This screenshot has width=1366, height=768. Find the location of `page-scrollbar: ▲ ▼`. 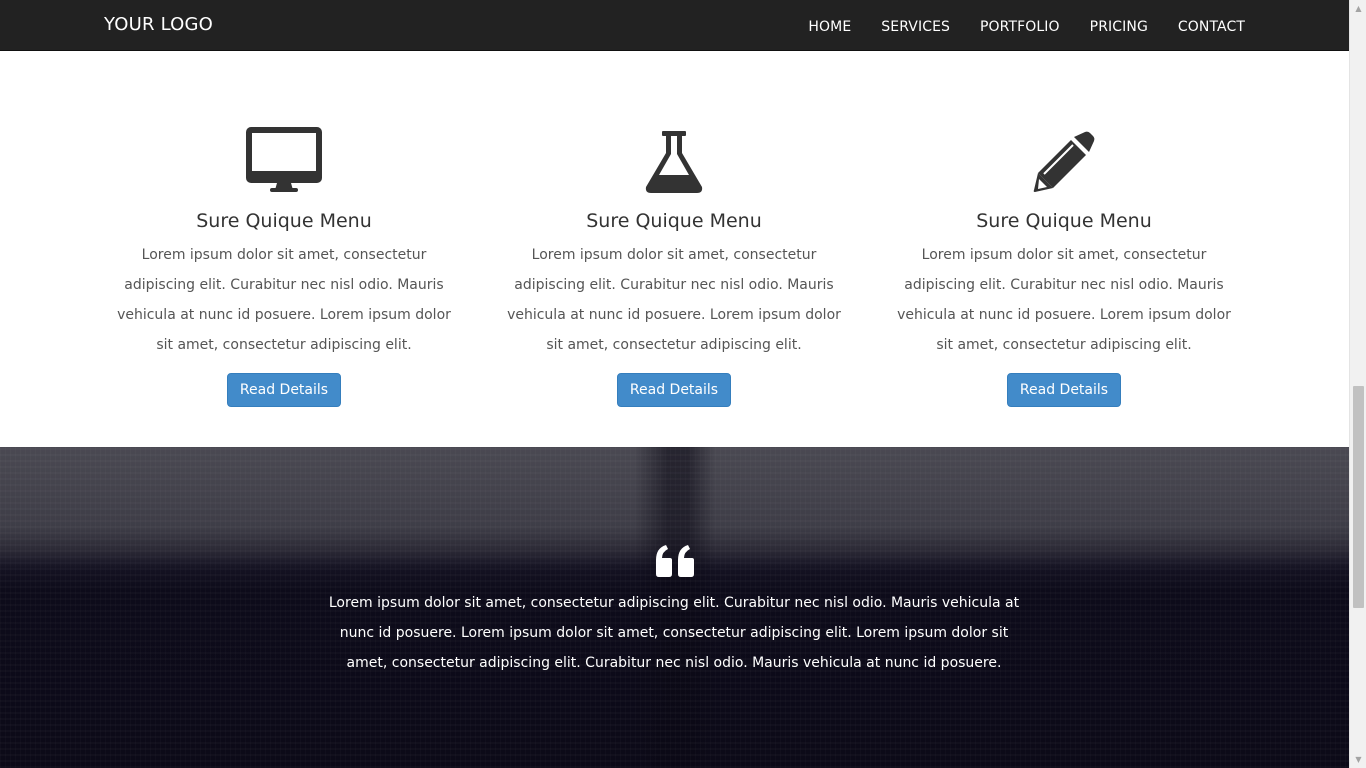

page-scrollbar: ▲ ▼ is located at coordinates (1357, 384).